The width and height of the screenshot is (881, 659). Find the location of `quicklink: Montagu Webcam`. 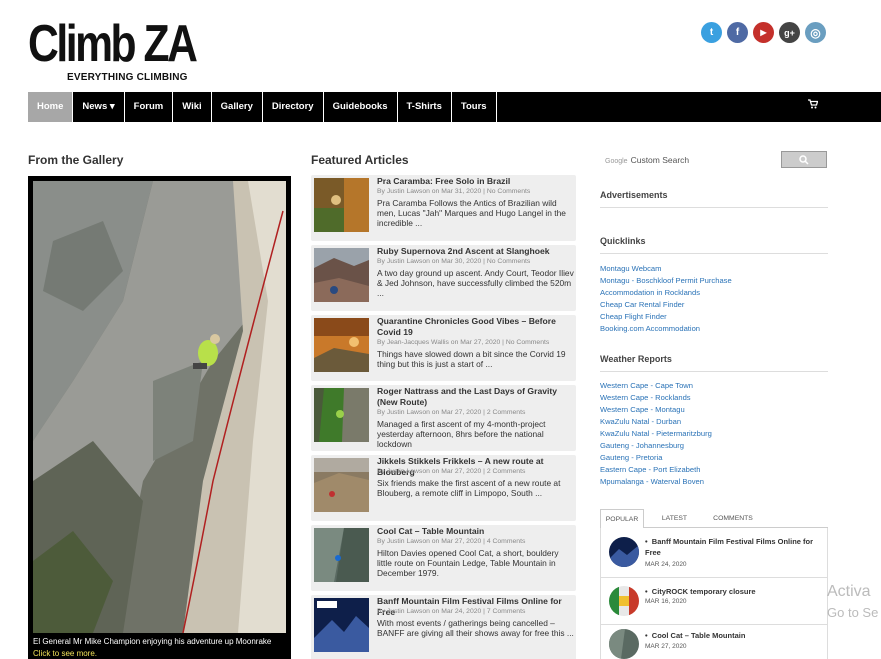

quicklink: Montagu Webcam is located at coordinates (715, 269).